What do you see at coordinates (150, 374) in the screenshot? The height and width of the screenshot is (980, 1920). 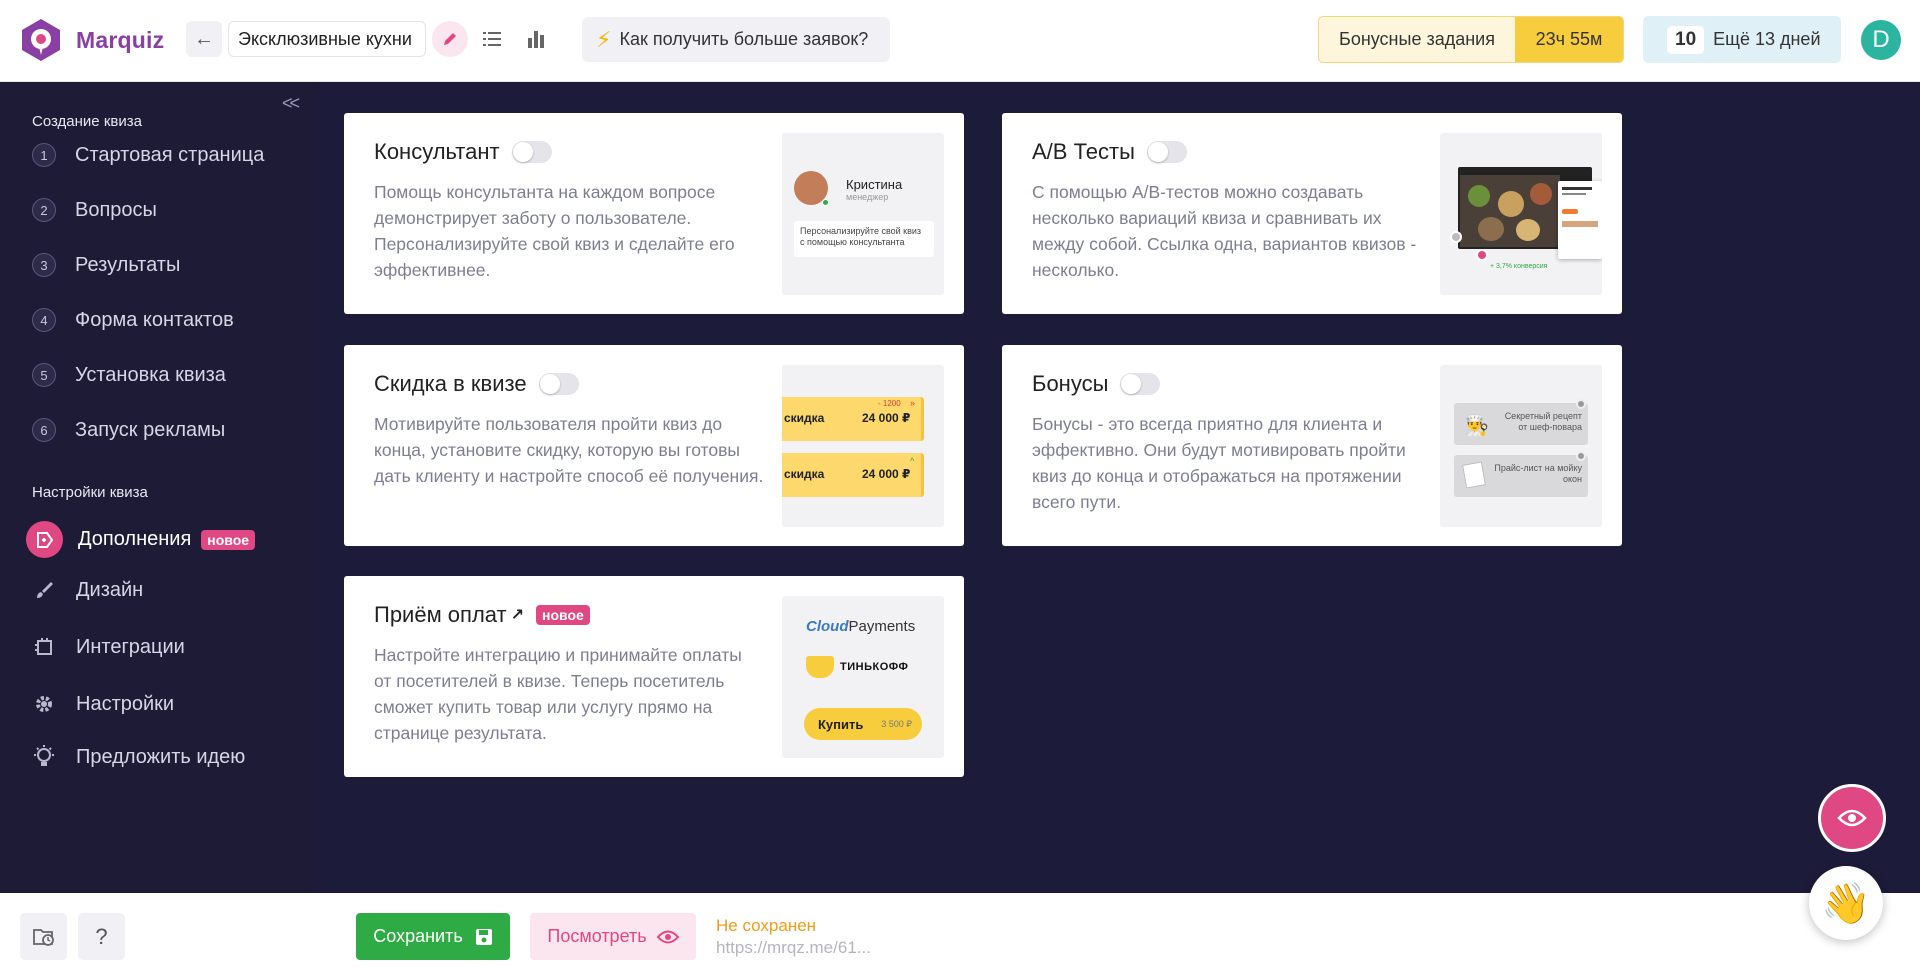 I see `step-label: Установка квиза` at bounding box center [150, 374].